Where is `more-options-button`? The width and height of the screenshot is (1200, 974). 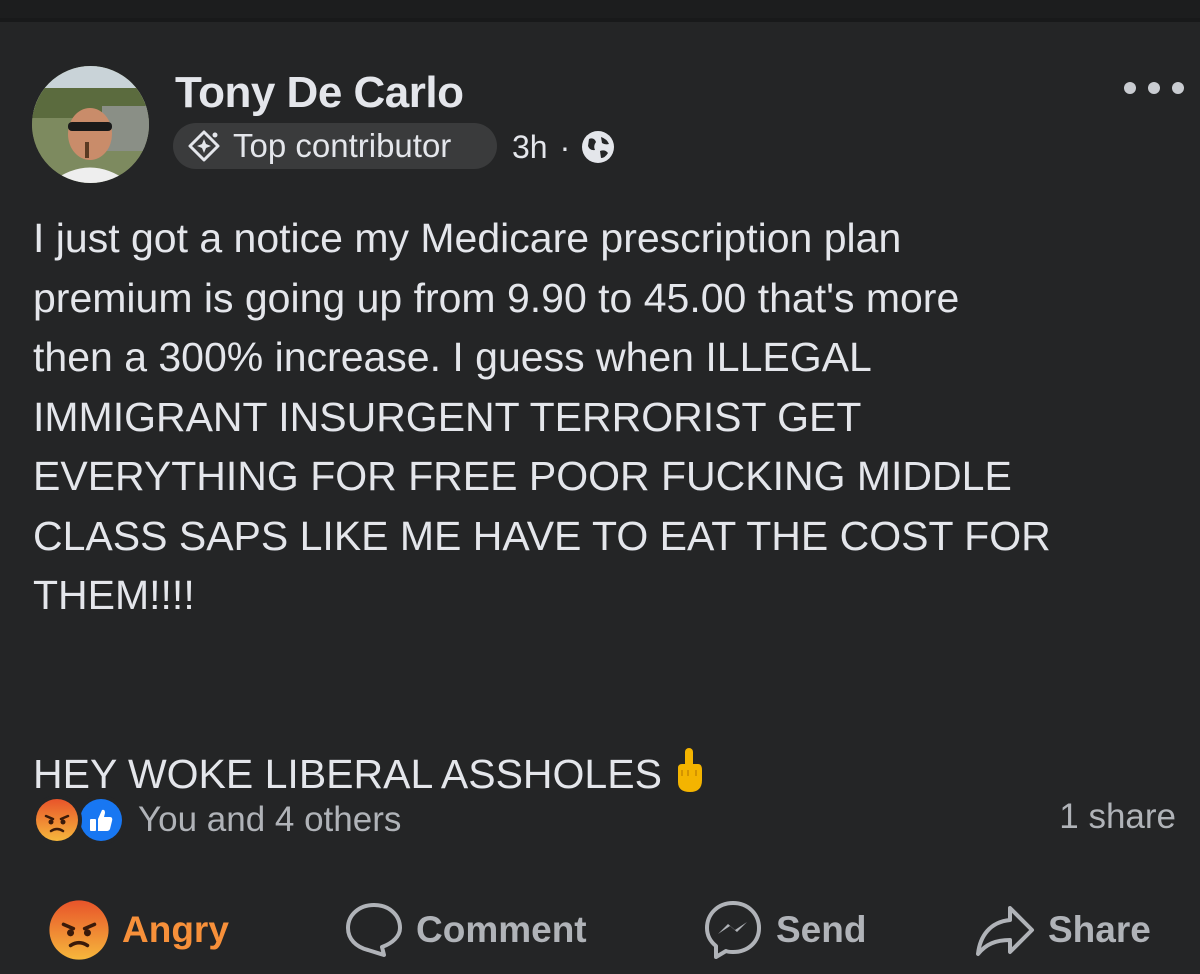 more-options-button is located at coordinates (1154, 88).